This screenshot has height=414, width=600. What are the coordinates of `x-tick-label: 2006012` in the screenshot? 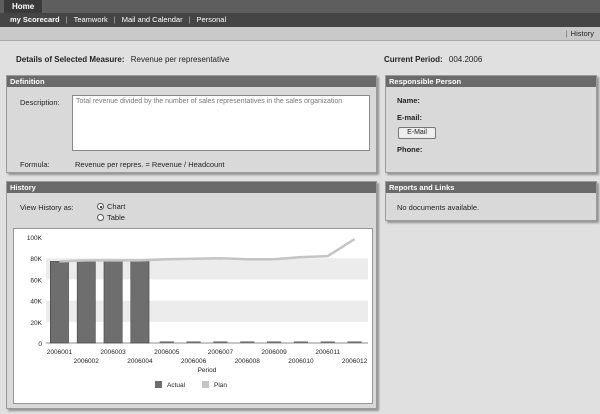 It's located at (355, 361).